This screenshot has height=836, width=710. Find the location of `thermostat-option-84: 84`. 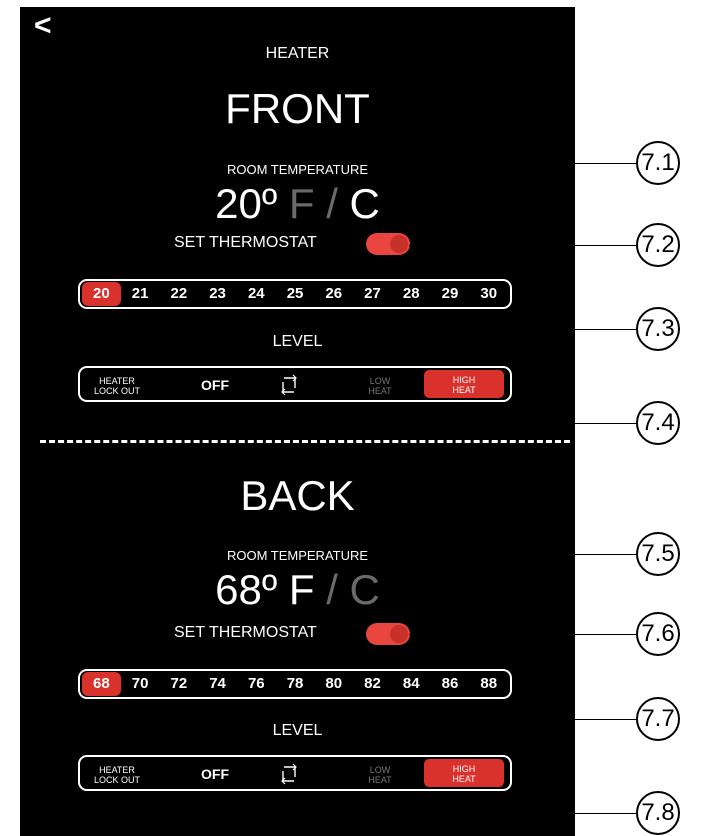

thermostat-option-84: 84 is located at coordinates (411, 684).